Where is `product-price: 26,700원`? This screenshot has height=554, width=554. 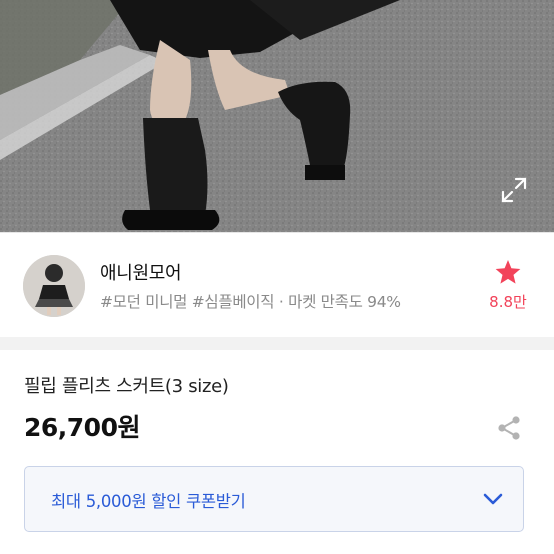 product-price: 26,700원 is located at coordinates (82, 427).